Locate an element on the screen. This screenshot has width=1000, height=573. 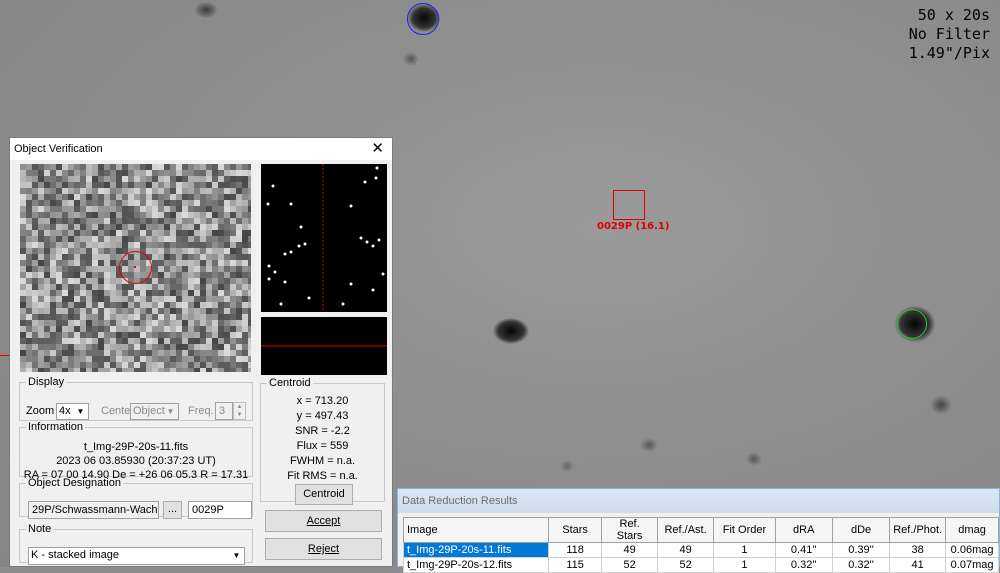
dialog-titlebar: Object Verification ✕ is located at coordinates (201, 149).